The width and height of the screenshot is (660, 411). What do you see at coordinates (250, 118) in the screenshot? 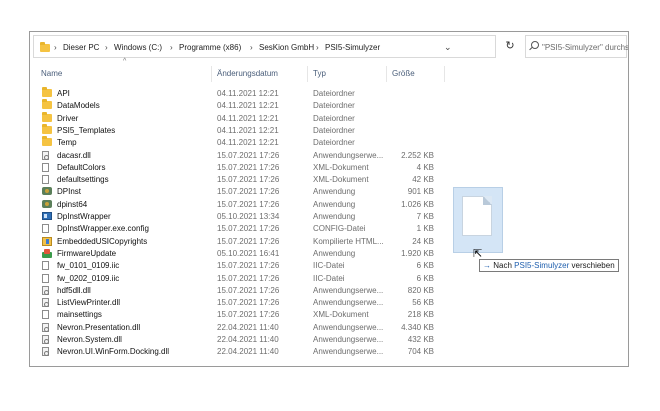
I see `file-row: Driver 04.11.2021 12:21 Dateiordner` at bounding box center [250, 118].